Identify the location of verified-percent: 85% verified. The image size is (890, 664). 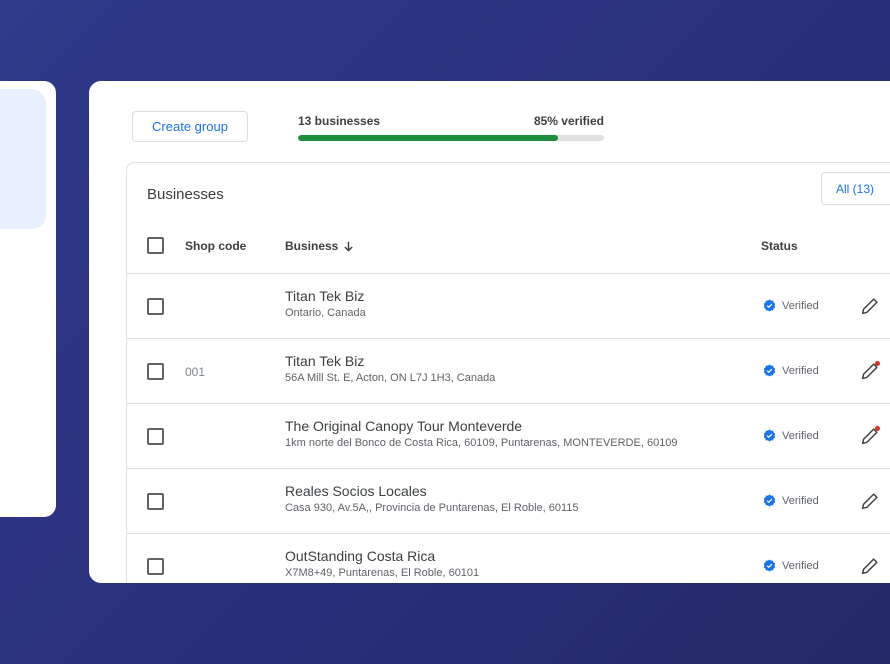
(568, 121).